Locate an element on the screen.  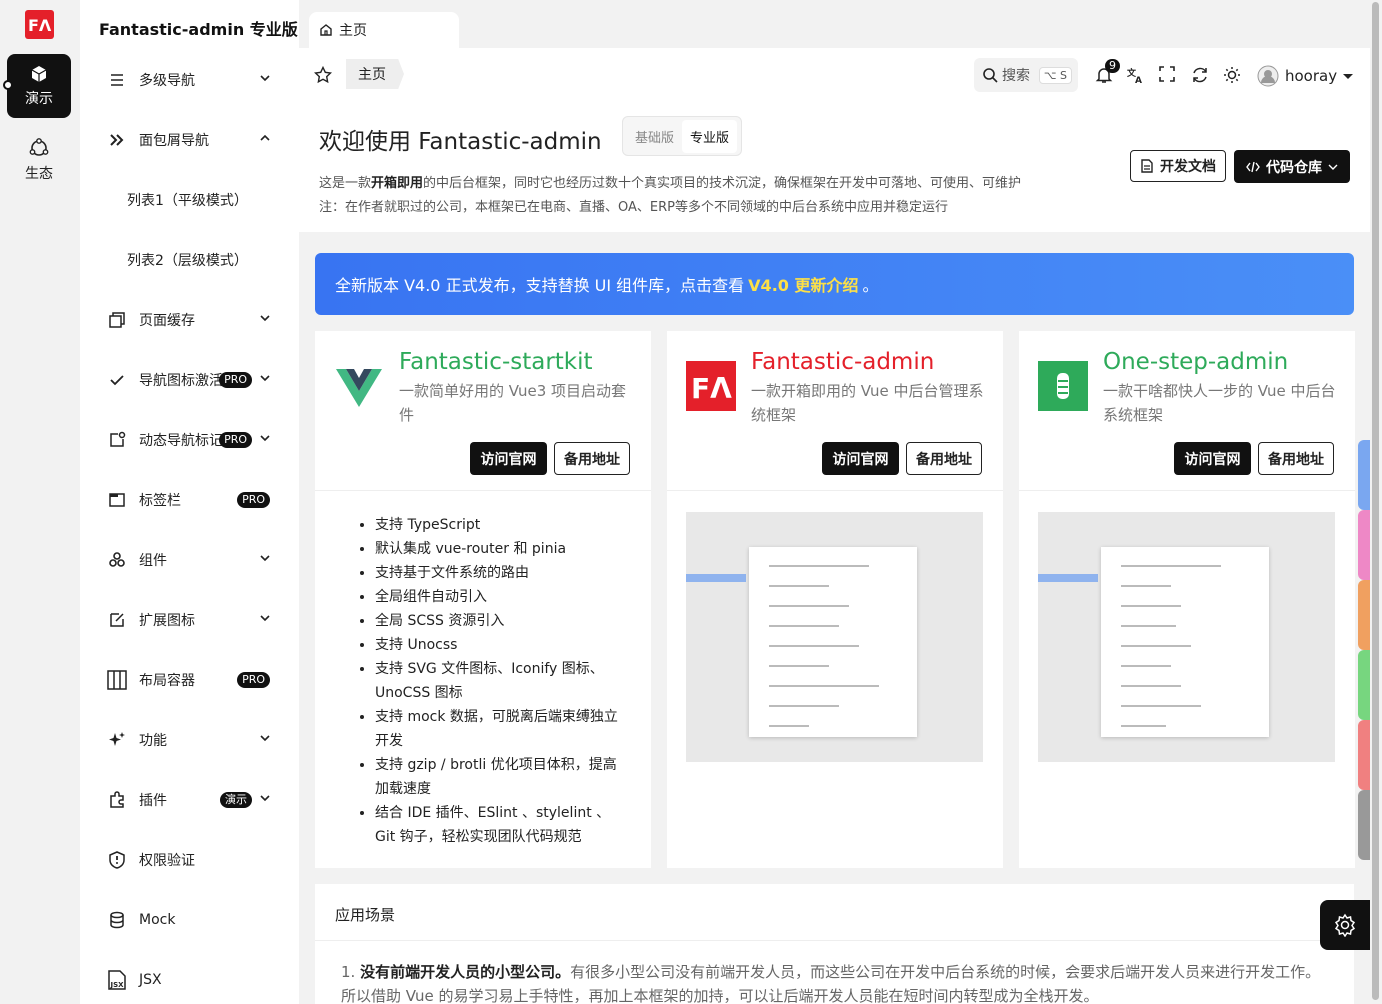
menu-item-label: 多级导航 is located at coordinates (167, 81).